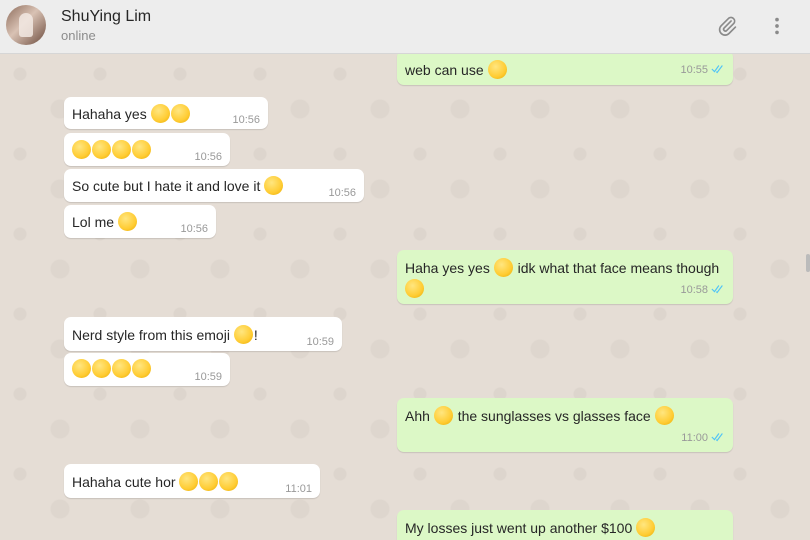 This screenshot has height=540, width=810. What do you see at coordinates (808, 263) in the screenshot?
I see `scrollbar` at bounding box center [808, 263].